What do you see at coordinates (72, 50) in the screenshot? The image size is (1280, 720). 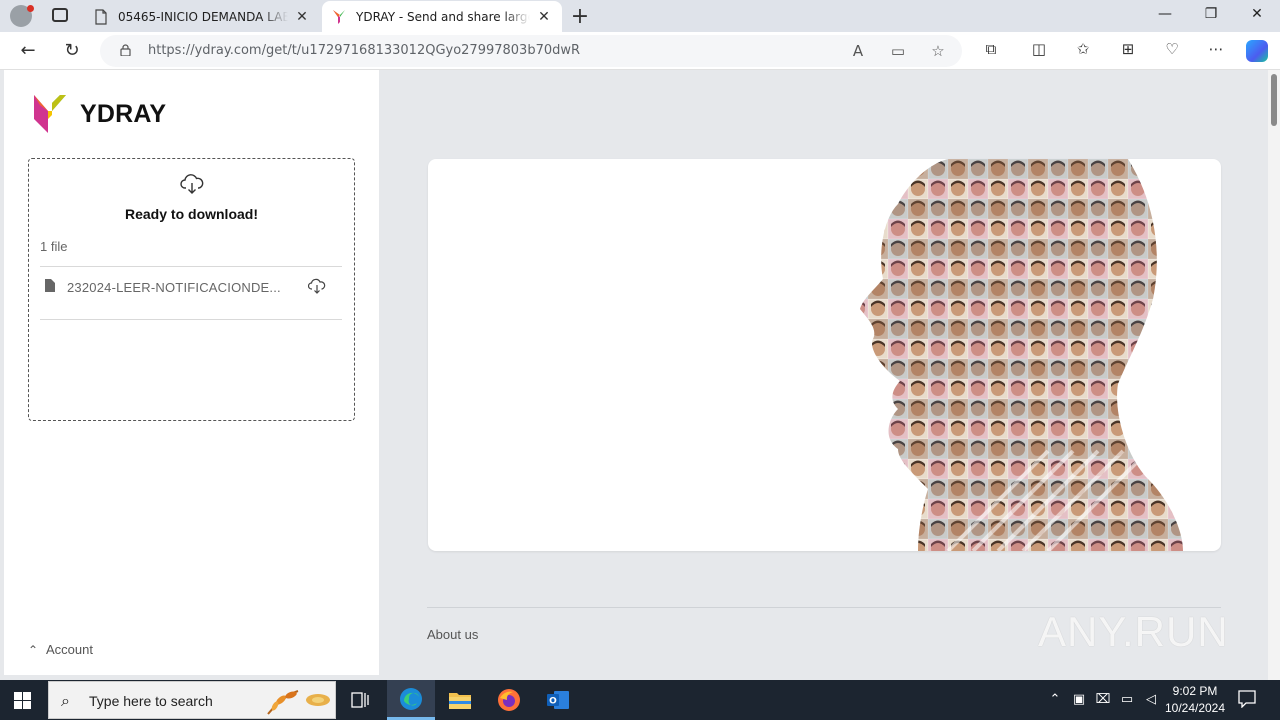 I see `refresh-icon: ↻` at bounding box center [72, 50].